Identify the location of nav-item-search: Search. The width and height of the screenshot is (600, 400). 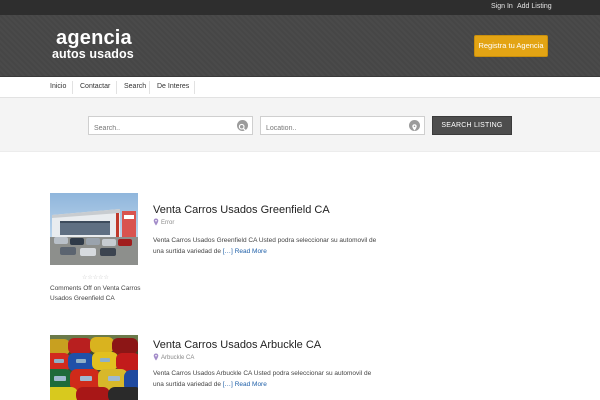
(135, 86).